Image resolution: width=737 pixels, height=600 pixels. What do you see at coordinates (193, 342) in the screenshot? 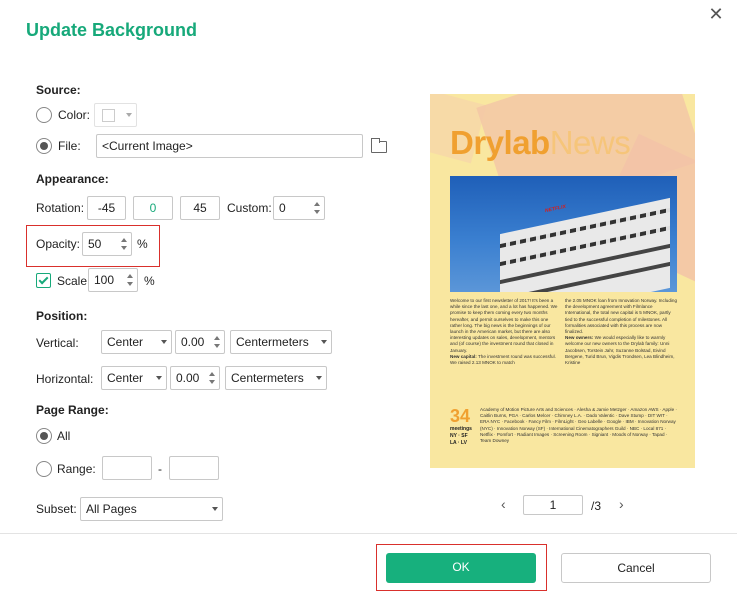
I see `vertical-offset-value: 0.00` at bounding box center [193, 342].